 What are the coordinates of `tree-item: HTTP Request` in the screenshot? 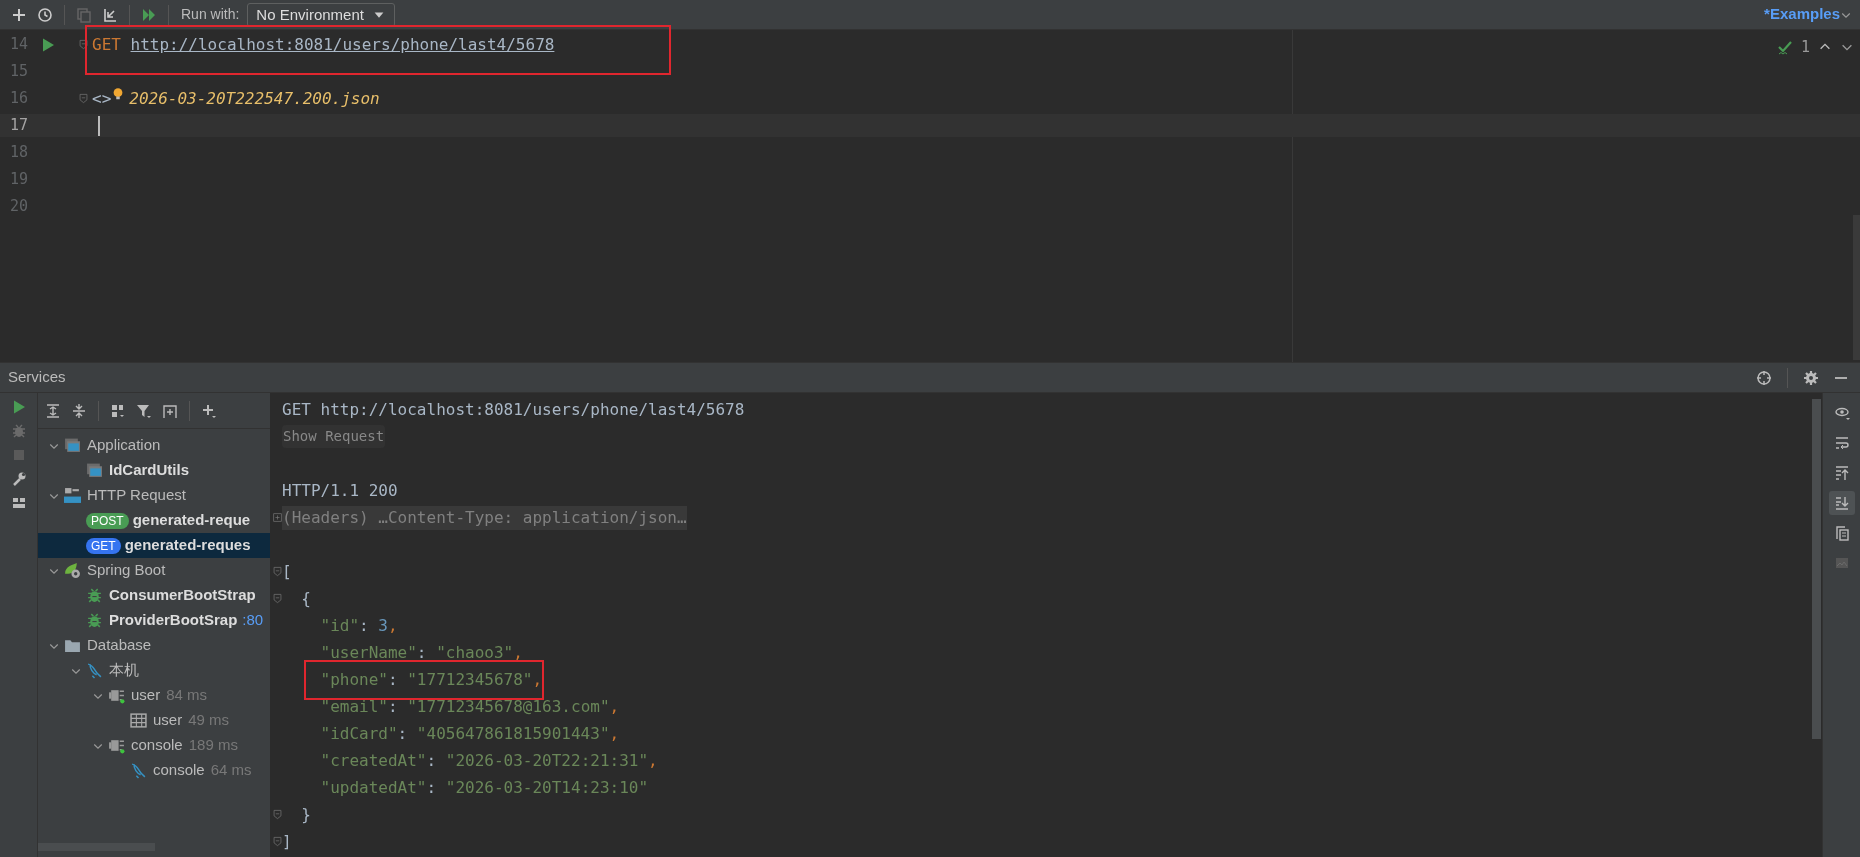 It's located at (154, 495).